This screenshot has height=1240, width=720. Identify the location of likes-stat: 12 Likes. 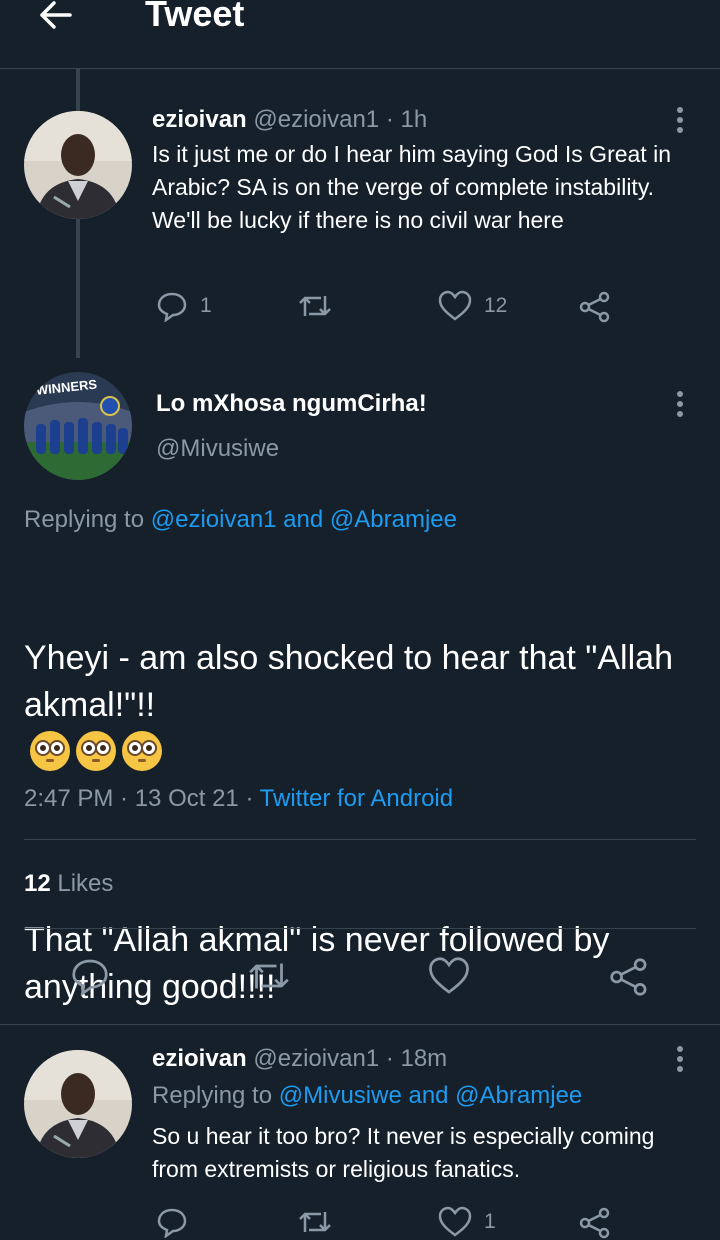
(68, 884).